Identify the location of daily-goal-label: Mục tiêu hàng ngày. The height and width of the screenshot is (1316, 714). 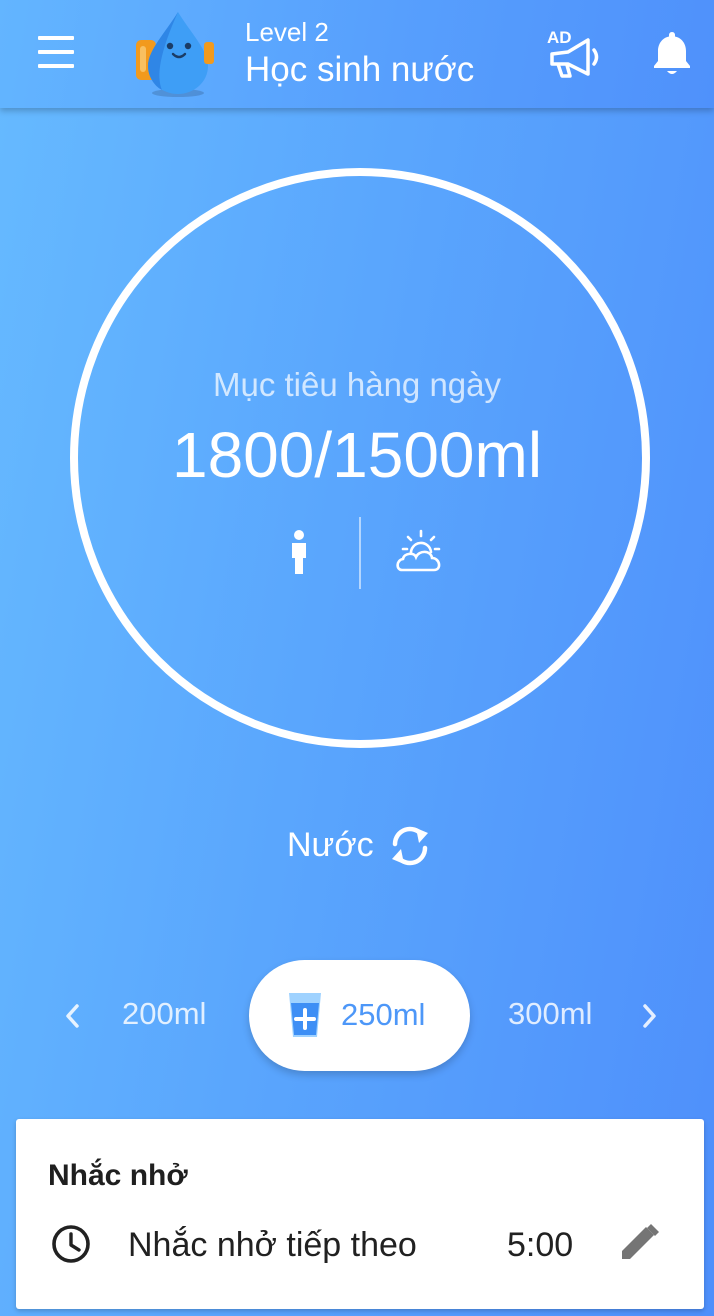
(357, 384).